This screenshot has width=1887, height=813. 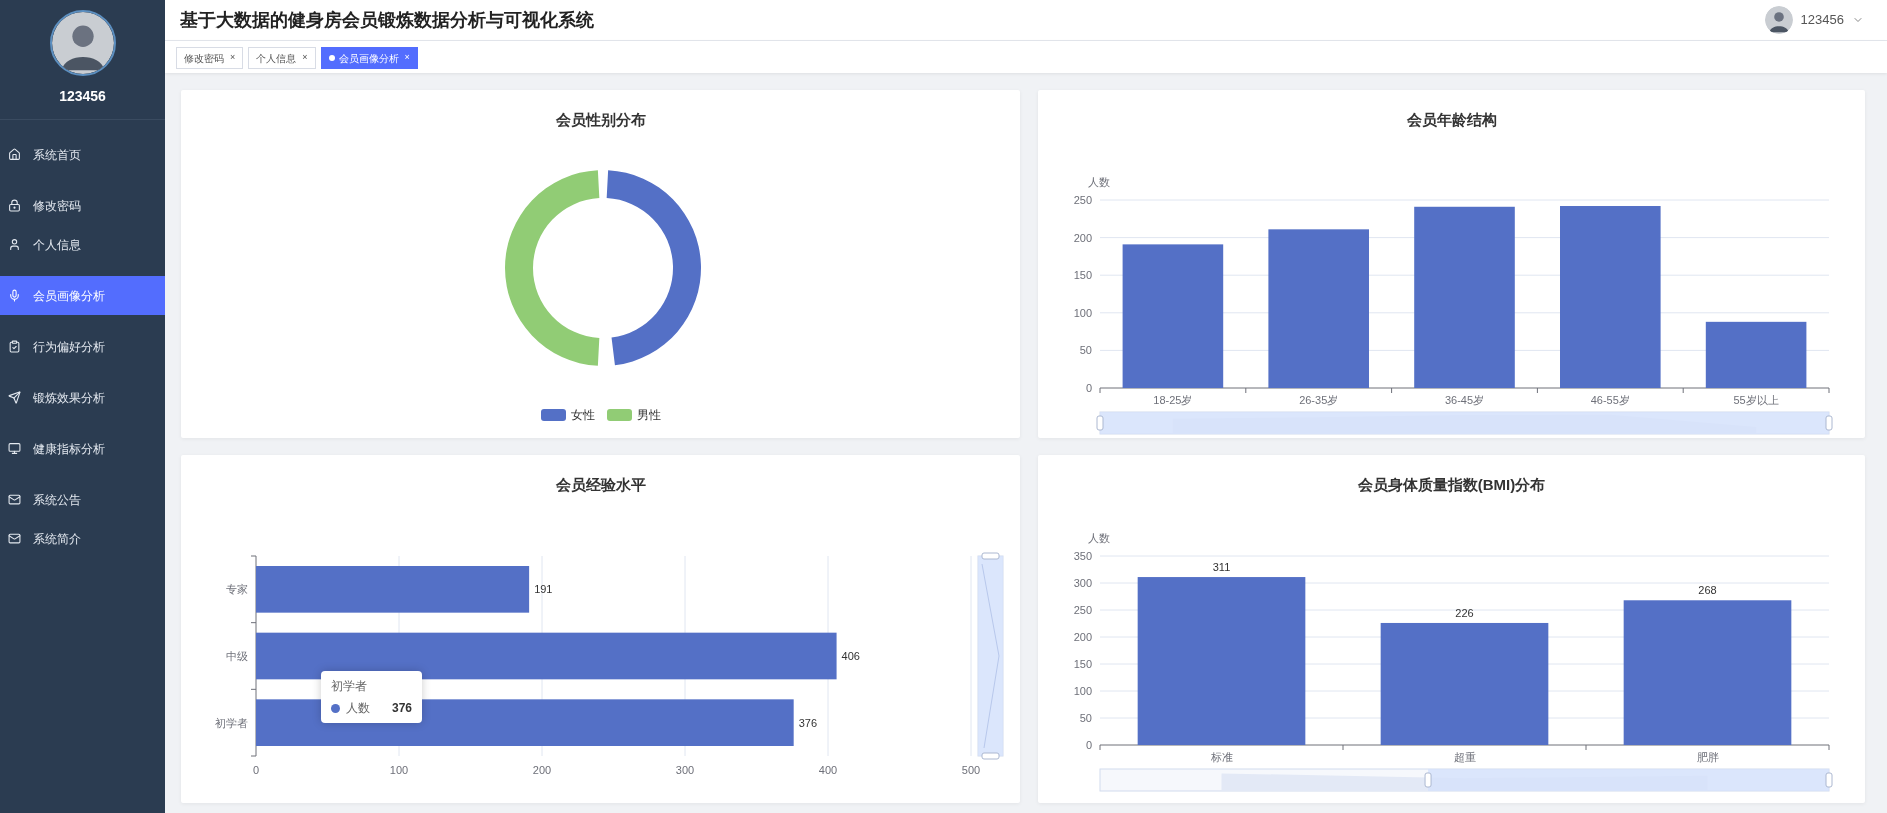 I want to click on legend-label: 男性, so click(x=648, y=415).